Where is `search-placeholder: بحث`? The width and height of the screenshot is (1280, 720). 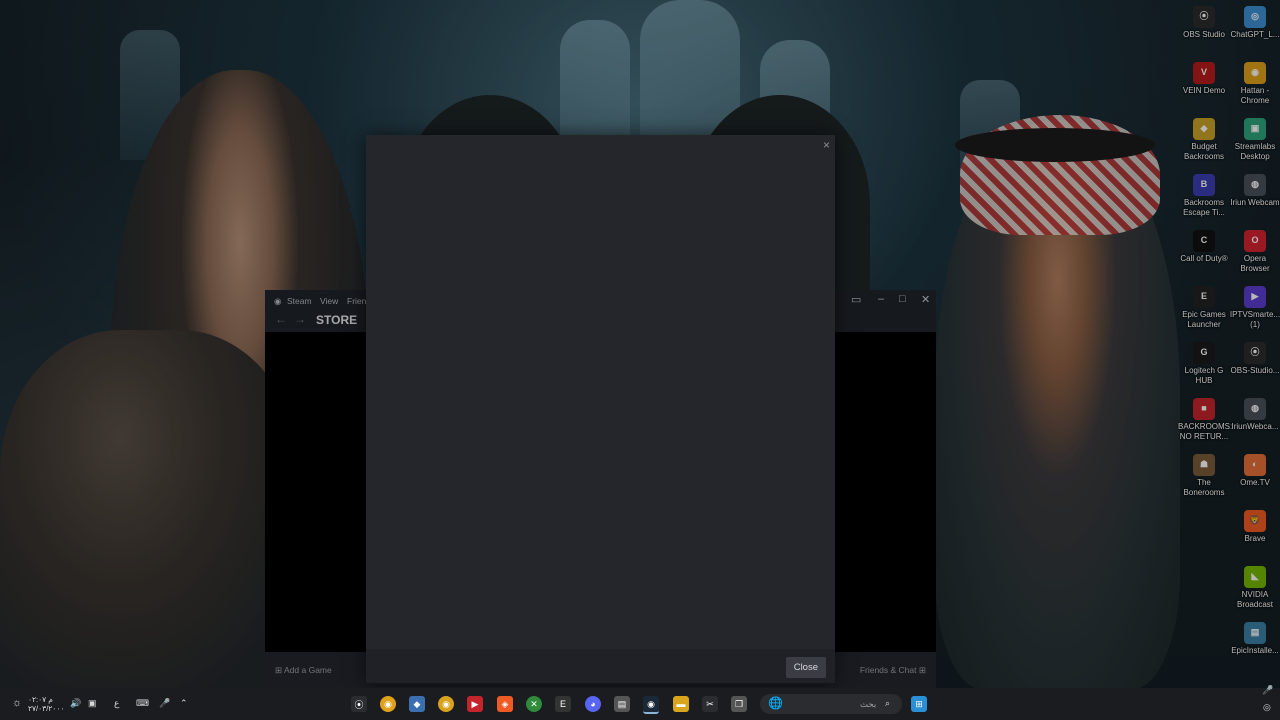 search-placeholder: بحث is located at coordinates (868, 704).